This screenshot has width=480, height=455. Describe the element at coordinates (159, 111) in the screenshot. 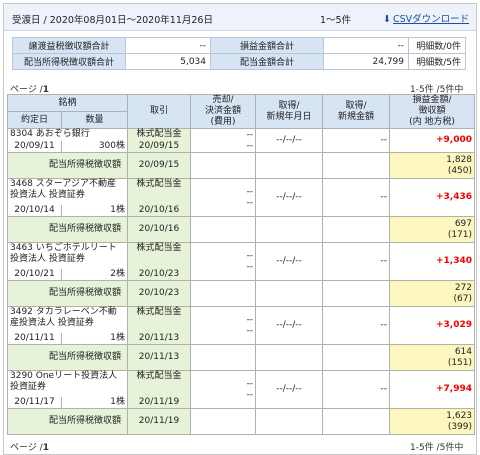

I see `col-header-torihiki: 取引` at that location.